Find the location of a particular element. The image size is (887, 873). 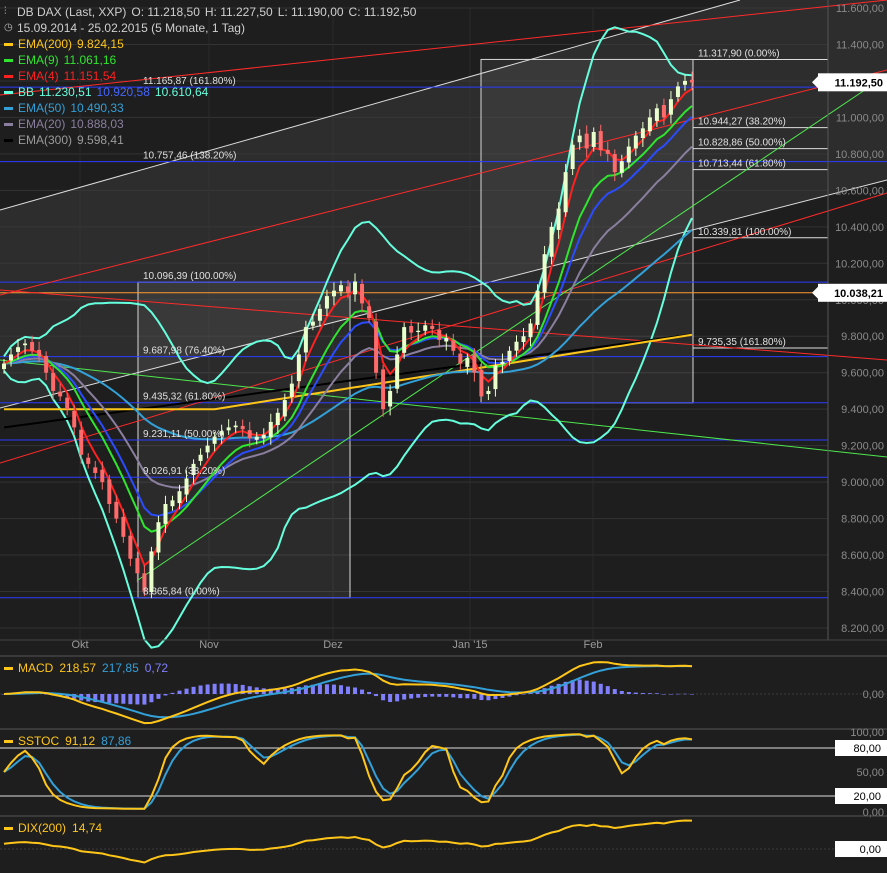

macd-label: MACD is located at coordinates (36, 668).